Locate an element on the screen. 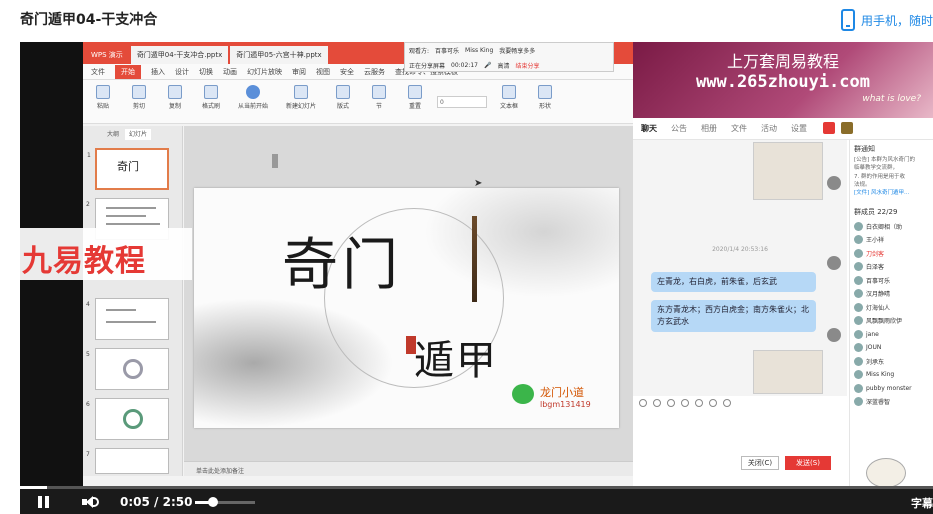 The height and width of the screenshot is (514, 933). message-timestamp: 2020/1/4 20:53:16 is located at coordinates (740, 249).